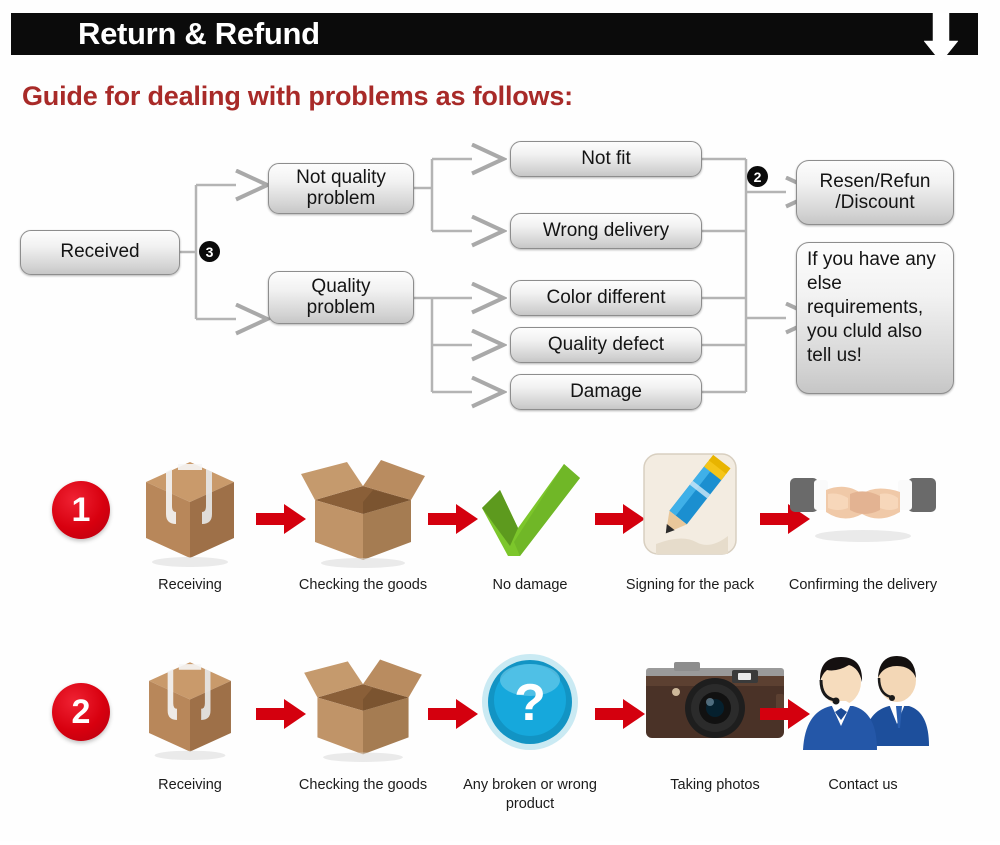 The image size is (1000, 845). Describe the element at coordinates (530, 794) in the screenshot. I see `step-label: Any broken or wrong product` at that location.